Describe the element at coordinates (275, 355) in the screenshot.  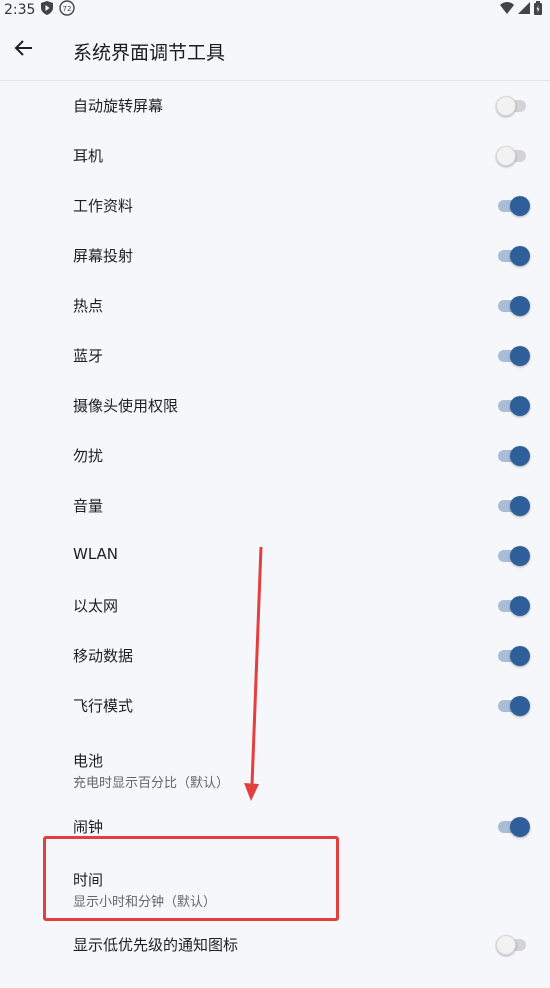
I see `setting-row-bluetooth: 蓝牙` at that location.